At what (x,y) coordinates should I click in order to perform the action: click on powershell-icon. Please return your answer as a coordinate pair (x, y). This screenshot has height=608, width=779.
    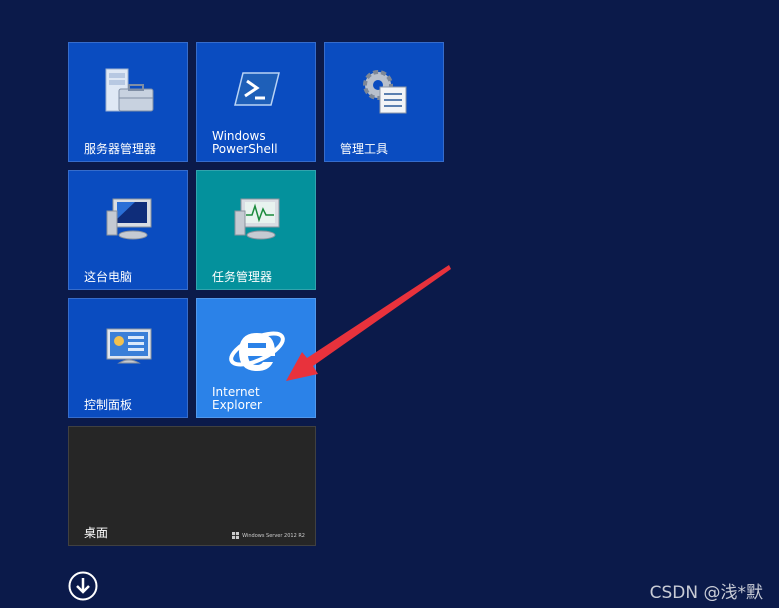
    Looking at the image, I should click on (257, 89).